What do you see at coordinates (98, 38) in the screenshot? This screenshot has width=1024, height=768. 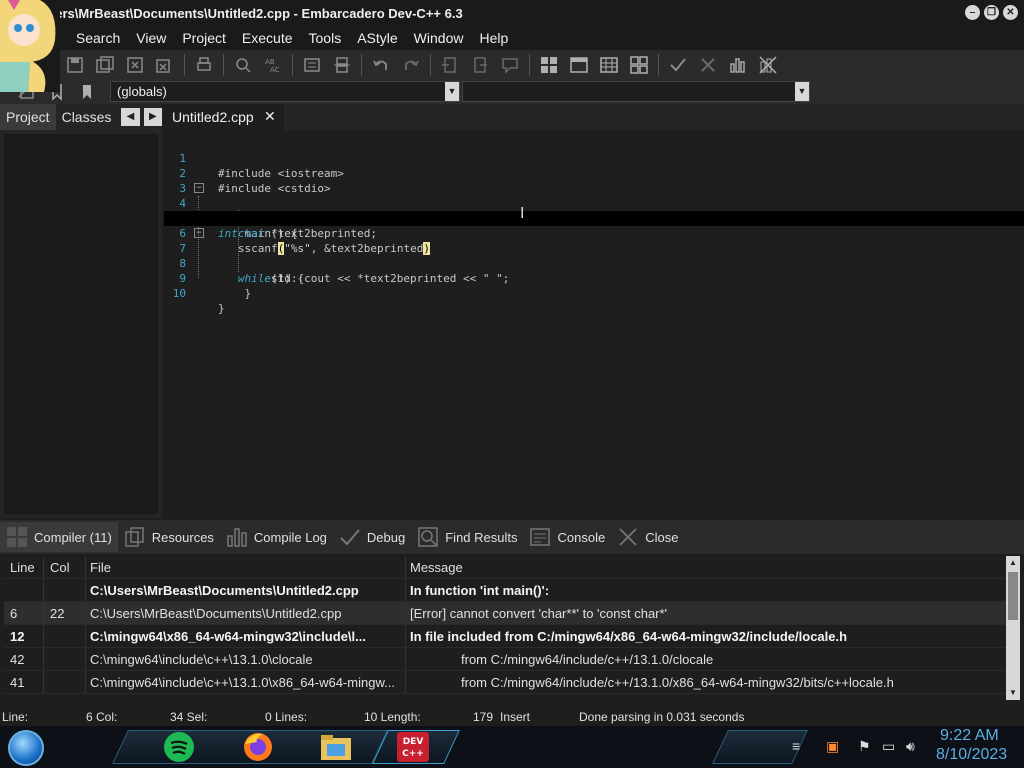 I see `menu-search: Search` at bounding box center [98, 38].